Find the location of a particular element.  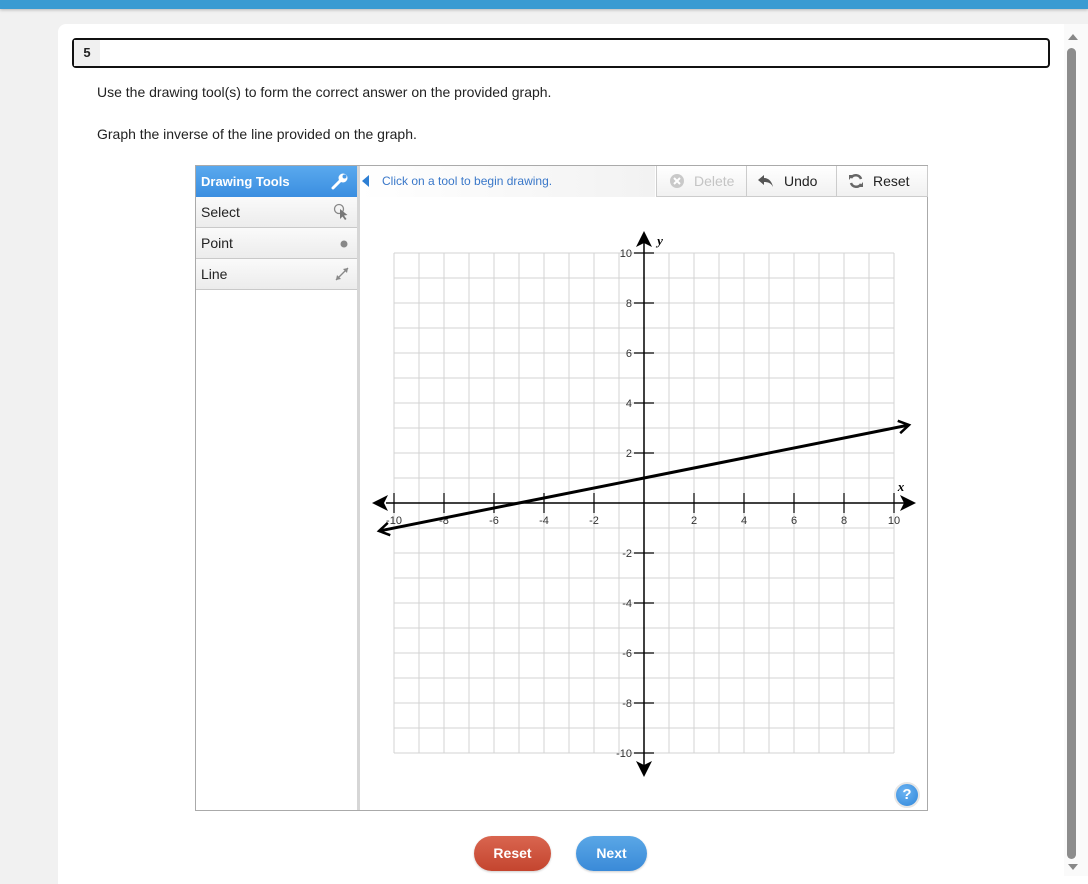

wrench-icon is located at coordinates (339, 181).